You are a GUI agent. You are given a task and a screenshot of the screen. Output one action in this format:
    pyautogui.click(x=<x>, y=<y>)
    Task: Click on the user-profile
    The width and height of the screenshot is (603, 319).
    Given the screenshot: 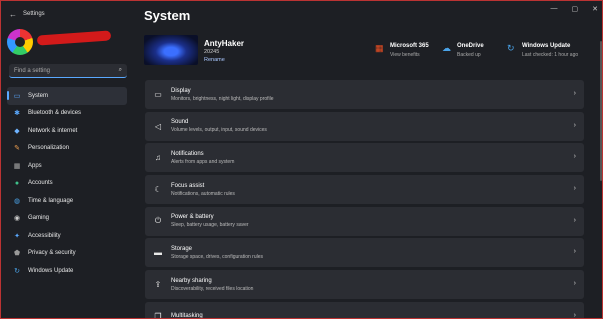 What is the action you would take?
    pyautogui.click(x=69, y=42)
    